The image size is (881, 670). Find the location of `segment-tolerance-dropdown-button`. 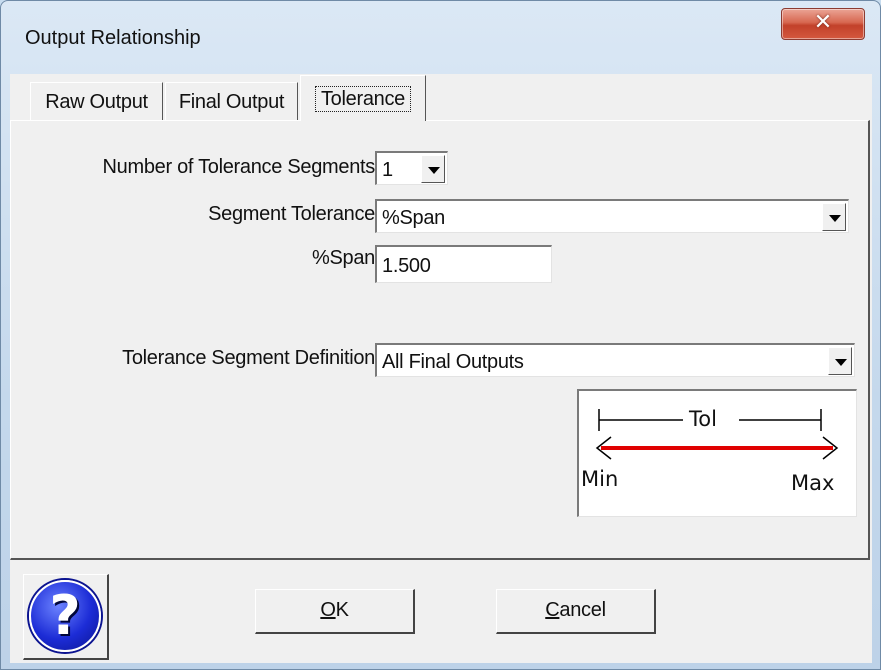

segment-tolerance-dropdown-button is located at coordinates (834, 217).